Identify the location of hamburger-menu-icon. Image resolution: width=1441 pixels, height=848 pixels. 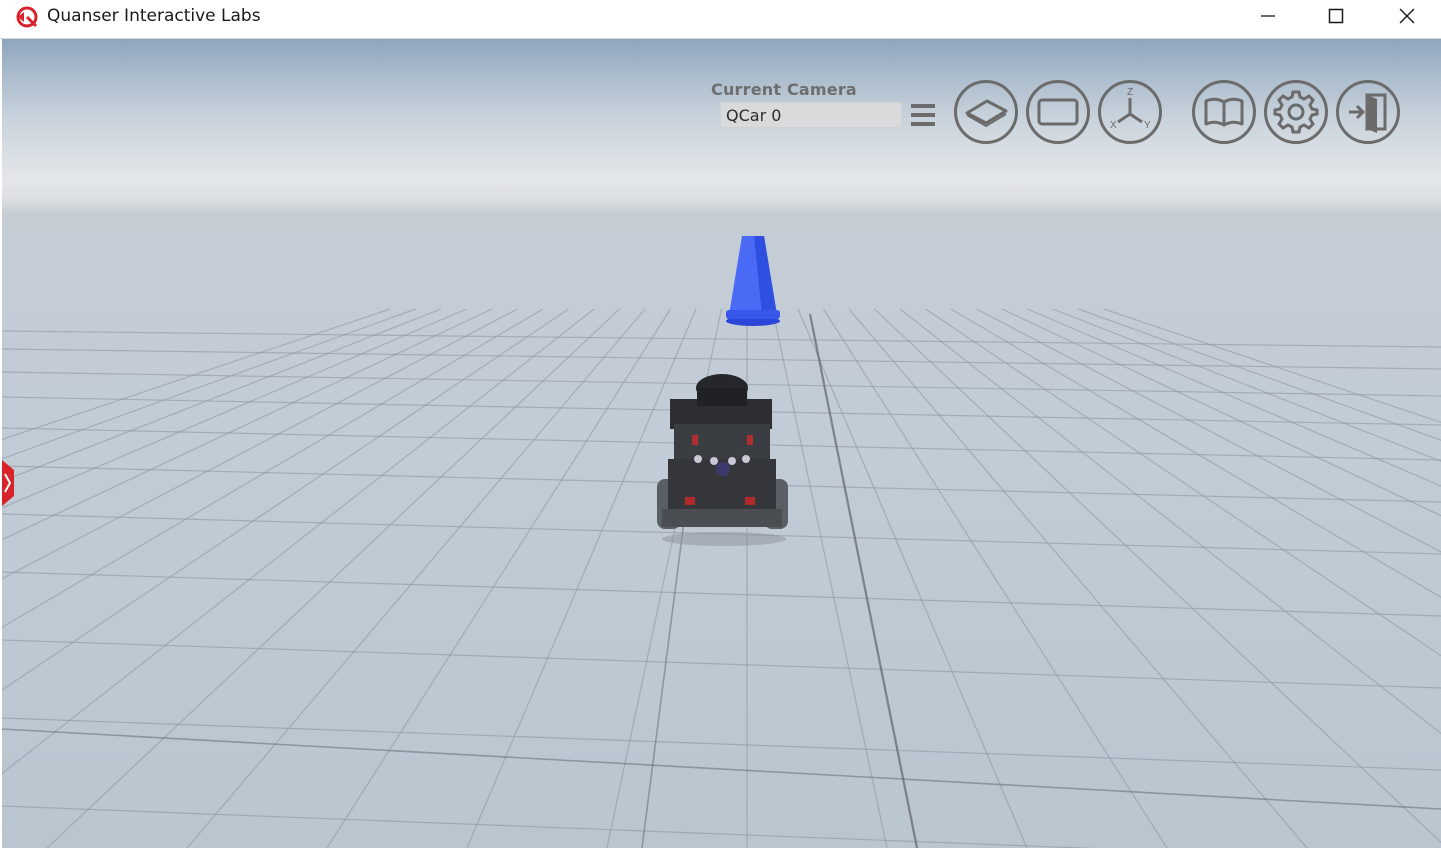
(923, 115).